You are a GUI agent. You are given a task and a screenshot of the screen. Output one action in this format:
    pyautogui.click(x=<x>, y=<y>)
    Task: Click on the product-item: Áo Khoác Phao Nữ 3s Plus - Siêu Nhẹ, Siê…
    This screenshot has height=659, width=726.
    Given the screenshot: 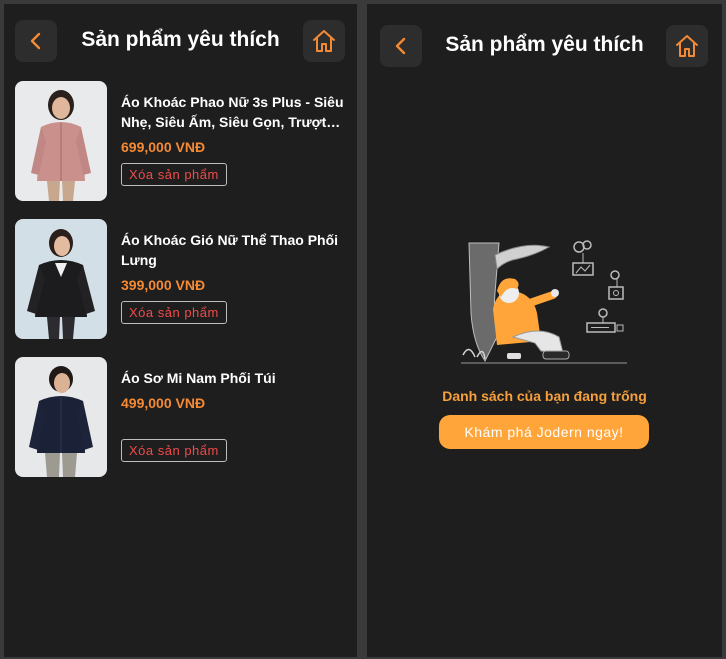 What is the action you would take?
    pyautogui.click(x=182, y=141)
    